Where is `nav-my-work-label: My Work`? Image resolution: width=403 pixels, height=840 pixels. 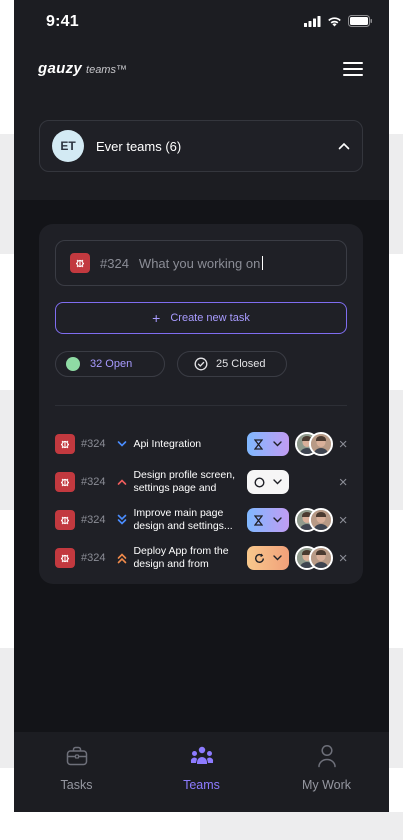
nav-my-work-label: My Work is located at coordinates (326, 785).